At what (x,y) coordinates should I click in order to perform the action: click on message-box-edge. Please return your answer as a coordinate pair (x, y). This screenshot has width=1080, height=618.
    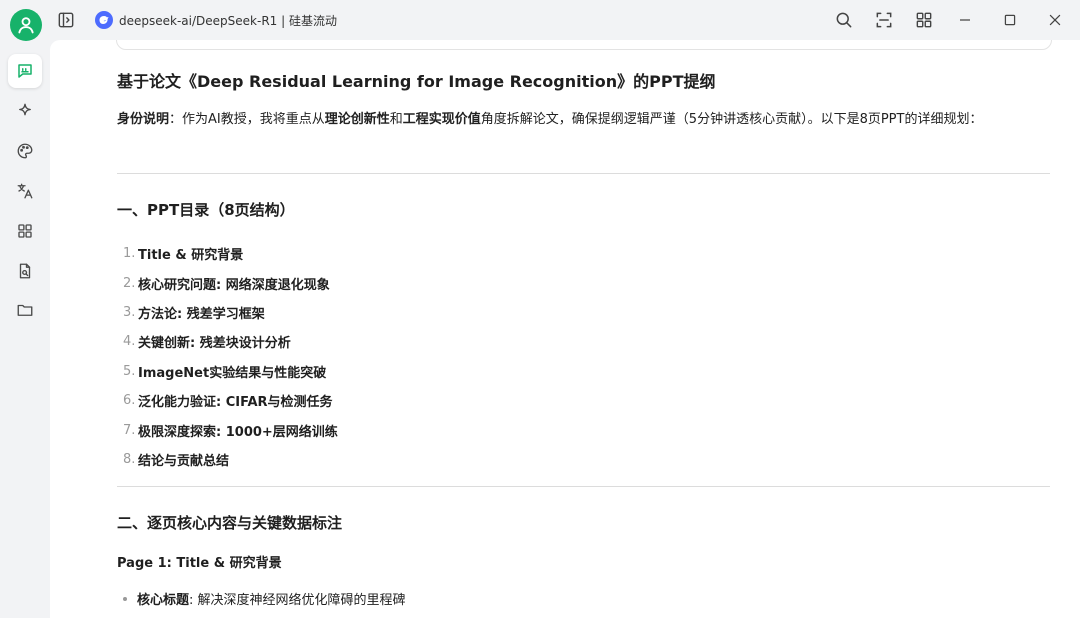
    Looking at the image, I should click on (584, 45).